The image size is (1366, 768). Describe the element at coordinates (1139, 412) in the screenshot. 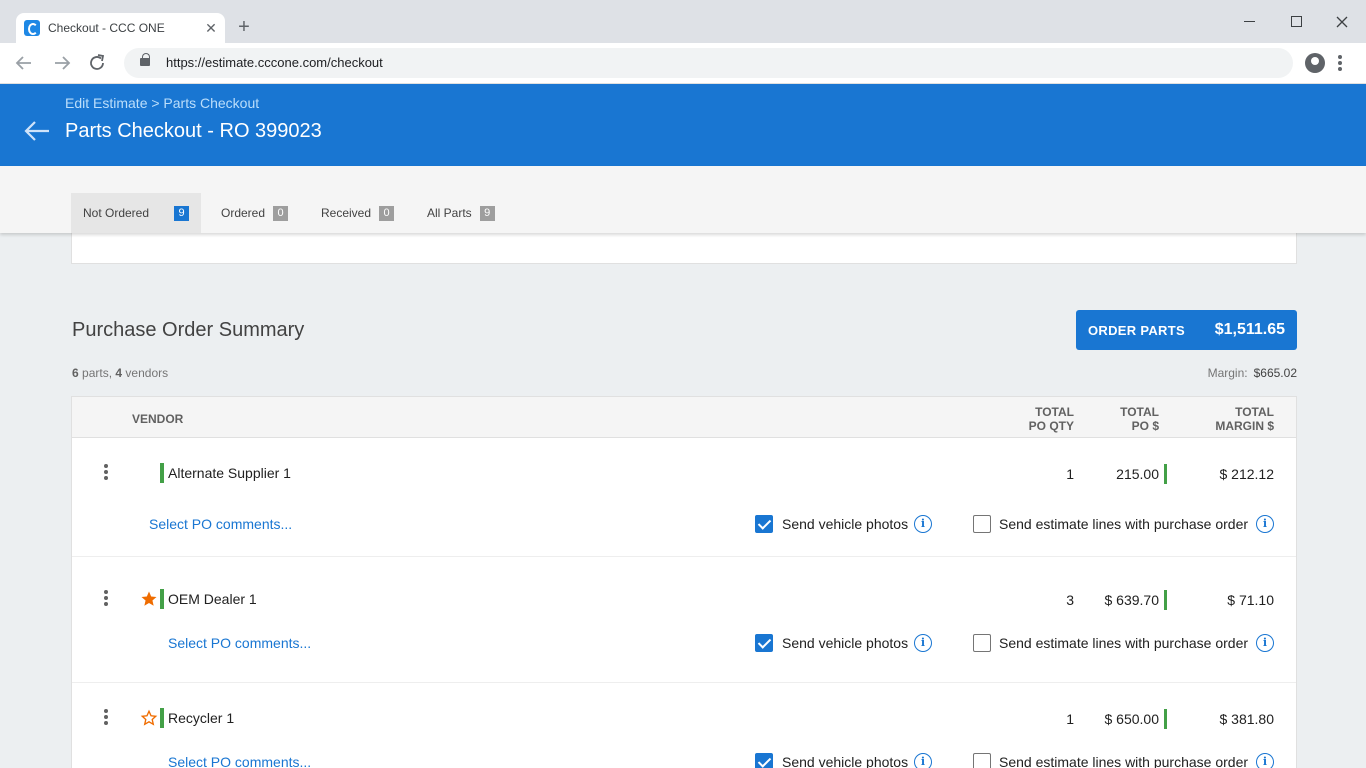

I see `header-po-line1: TOTAL` at that location.